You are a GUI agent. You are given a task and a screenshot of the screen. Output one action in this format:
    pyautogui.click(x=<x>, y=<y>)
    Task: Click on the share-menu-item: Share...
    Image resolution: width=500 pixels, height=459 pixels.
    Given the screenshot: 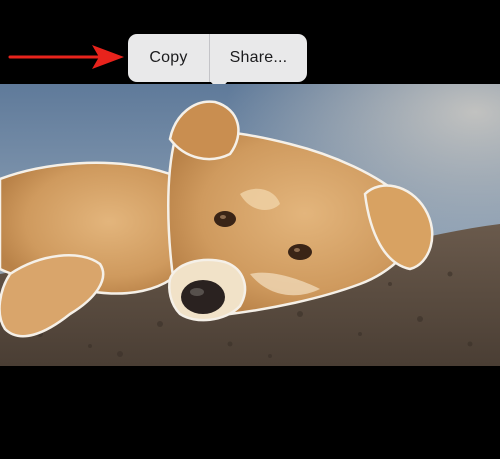 What is the action you would take?
    pyautogui.click(x=258, y=58)
    